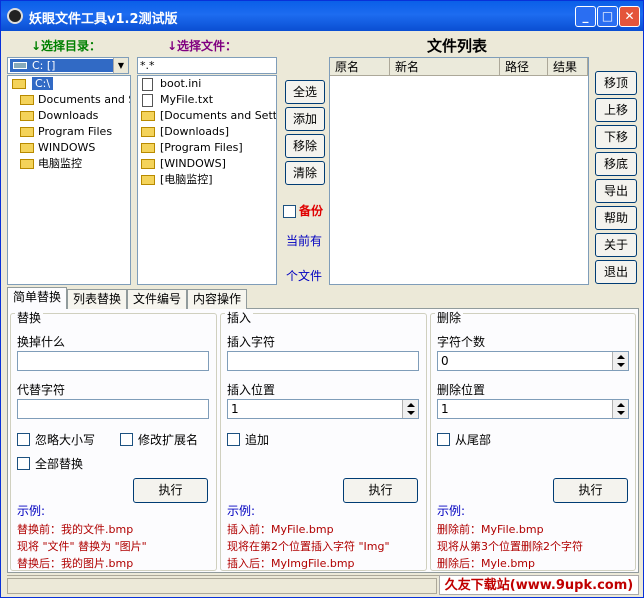  I want to click on tab-file-number: 文件编号, so click(157, 299).